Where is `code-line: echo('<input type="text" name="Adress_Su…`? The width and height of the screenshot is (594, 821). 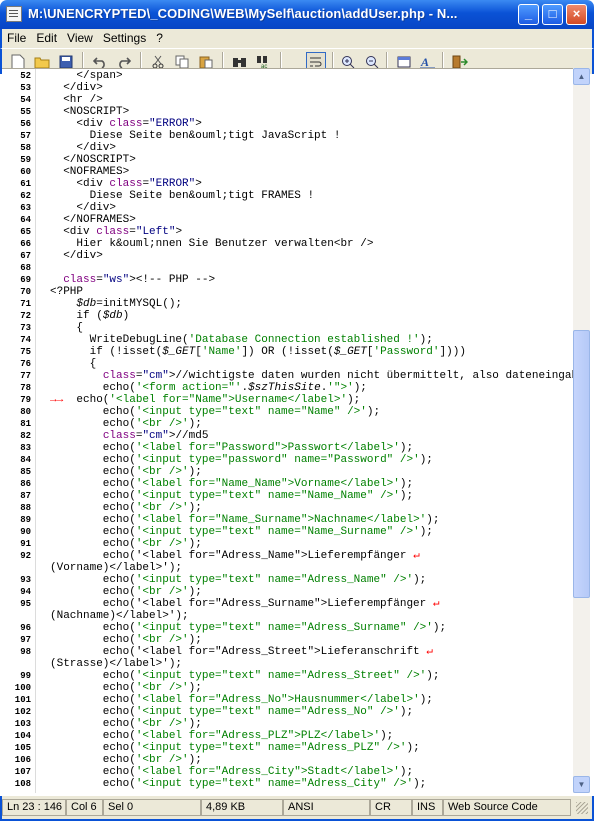 code-line: echo('<input type="text" name="Adress_Su… is located at coordinates (248, 628).